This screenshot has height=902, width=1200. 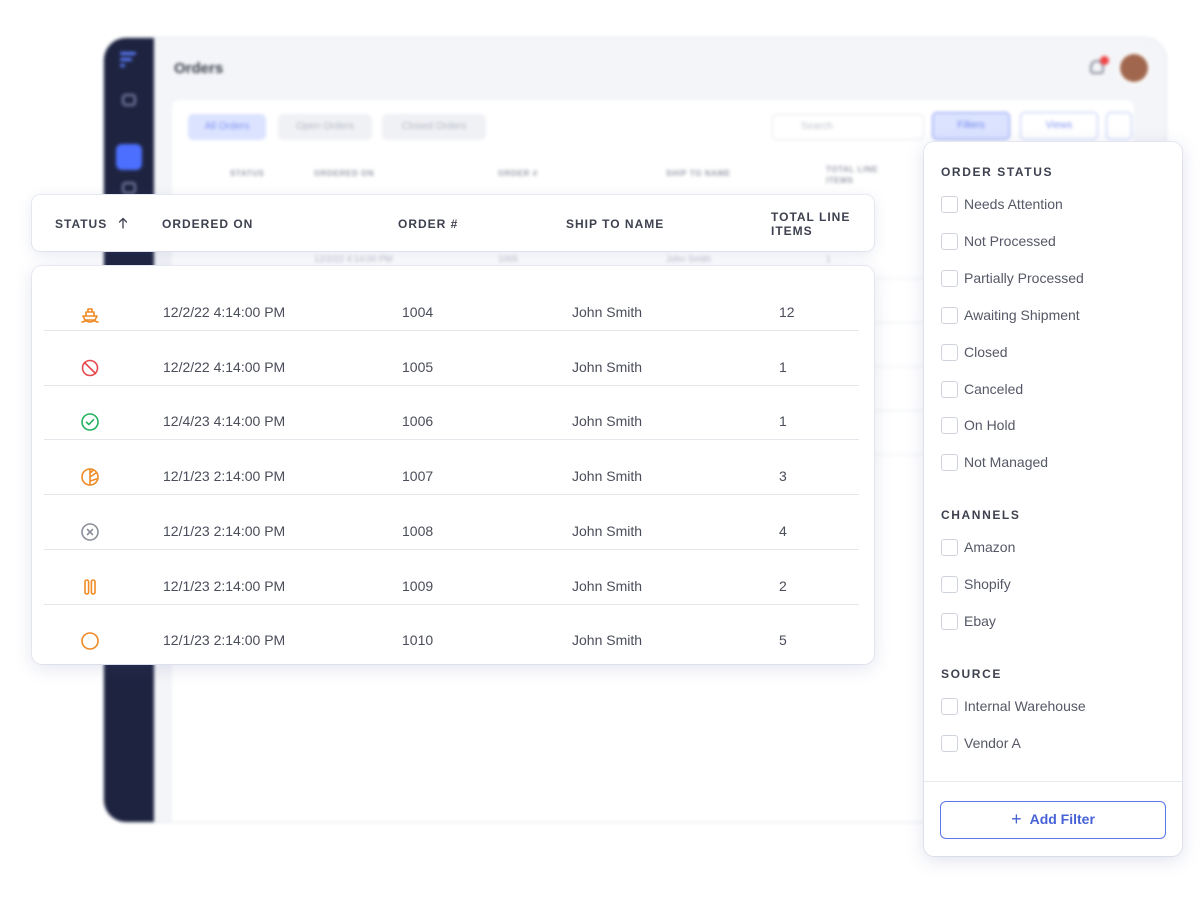 I want to click on option-label: Ebay, so click(x=980, y=620).